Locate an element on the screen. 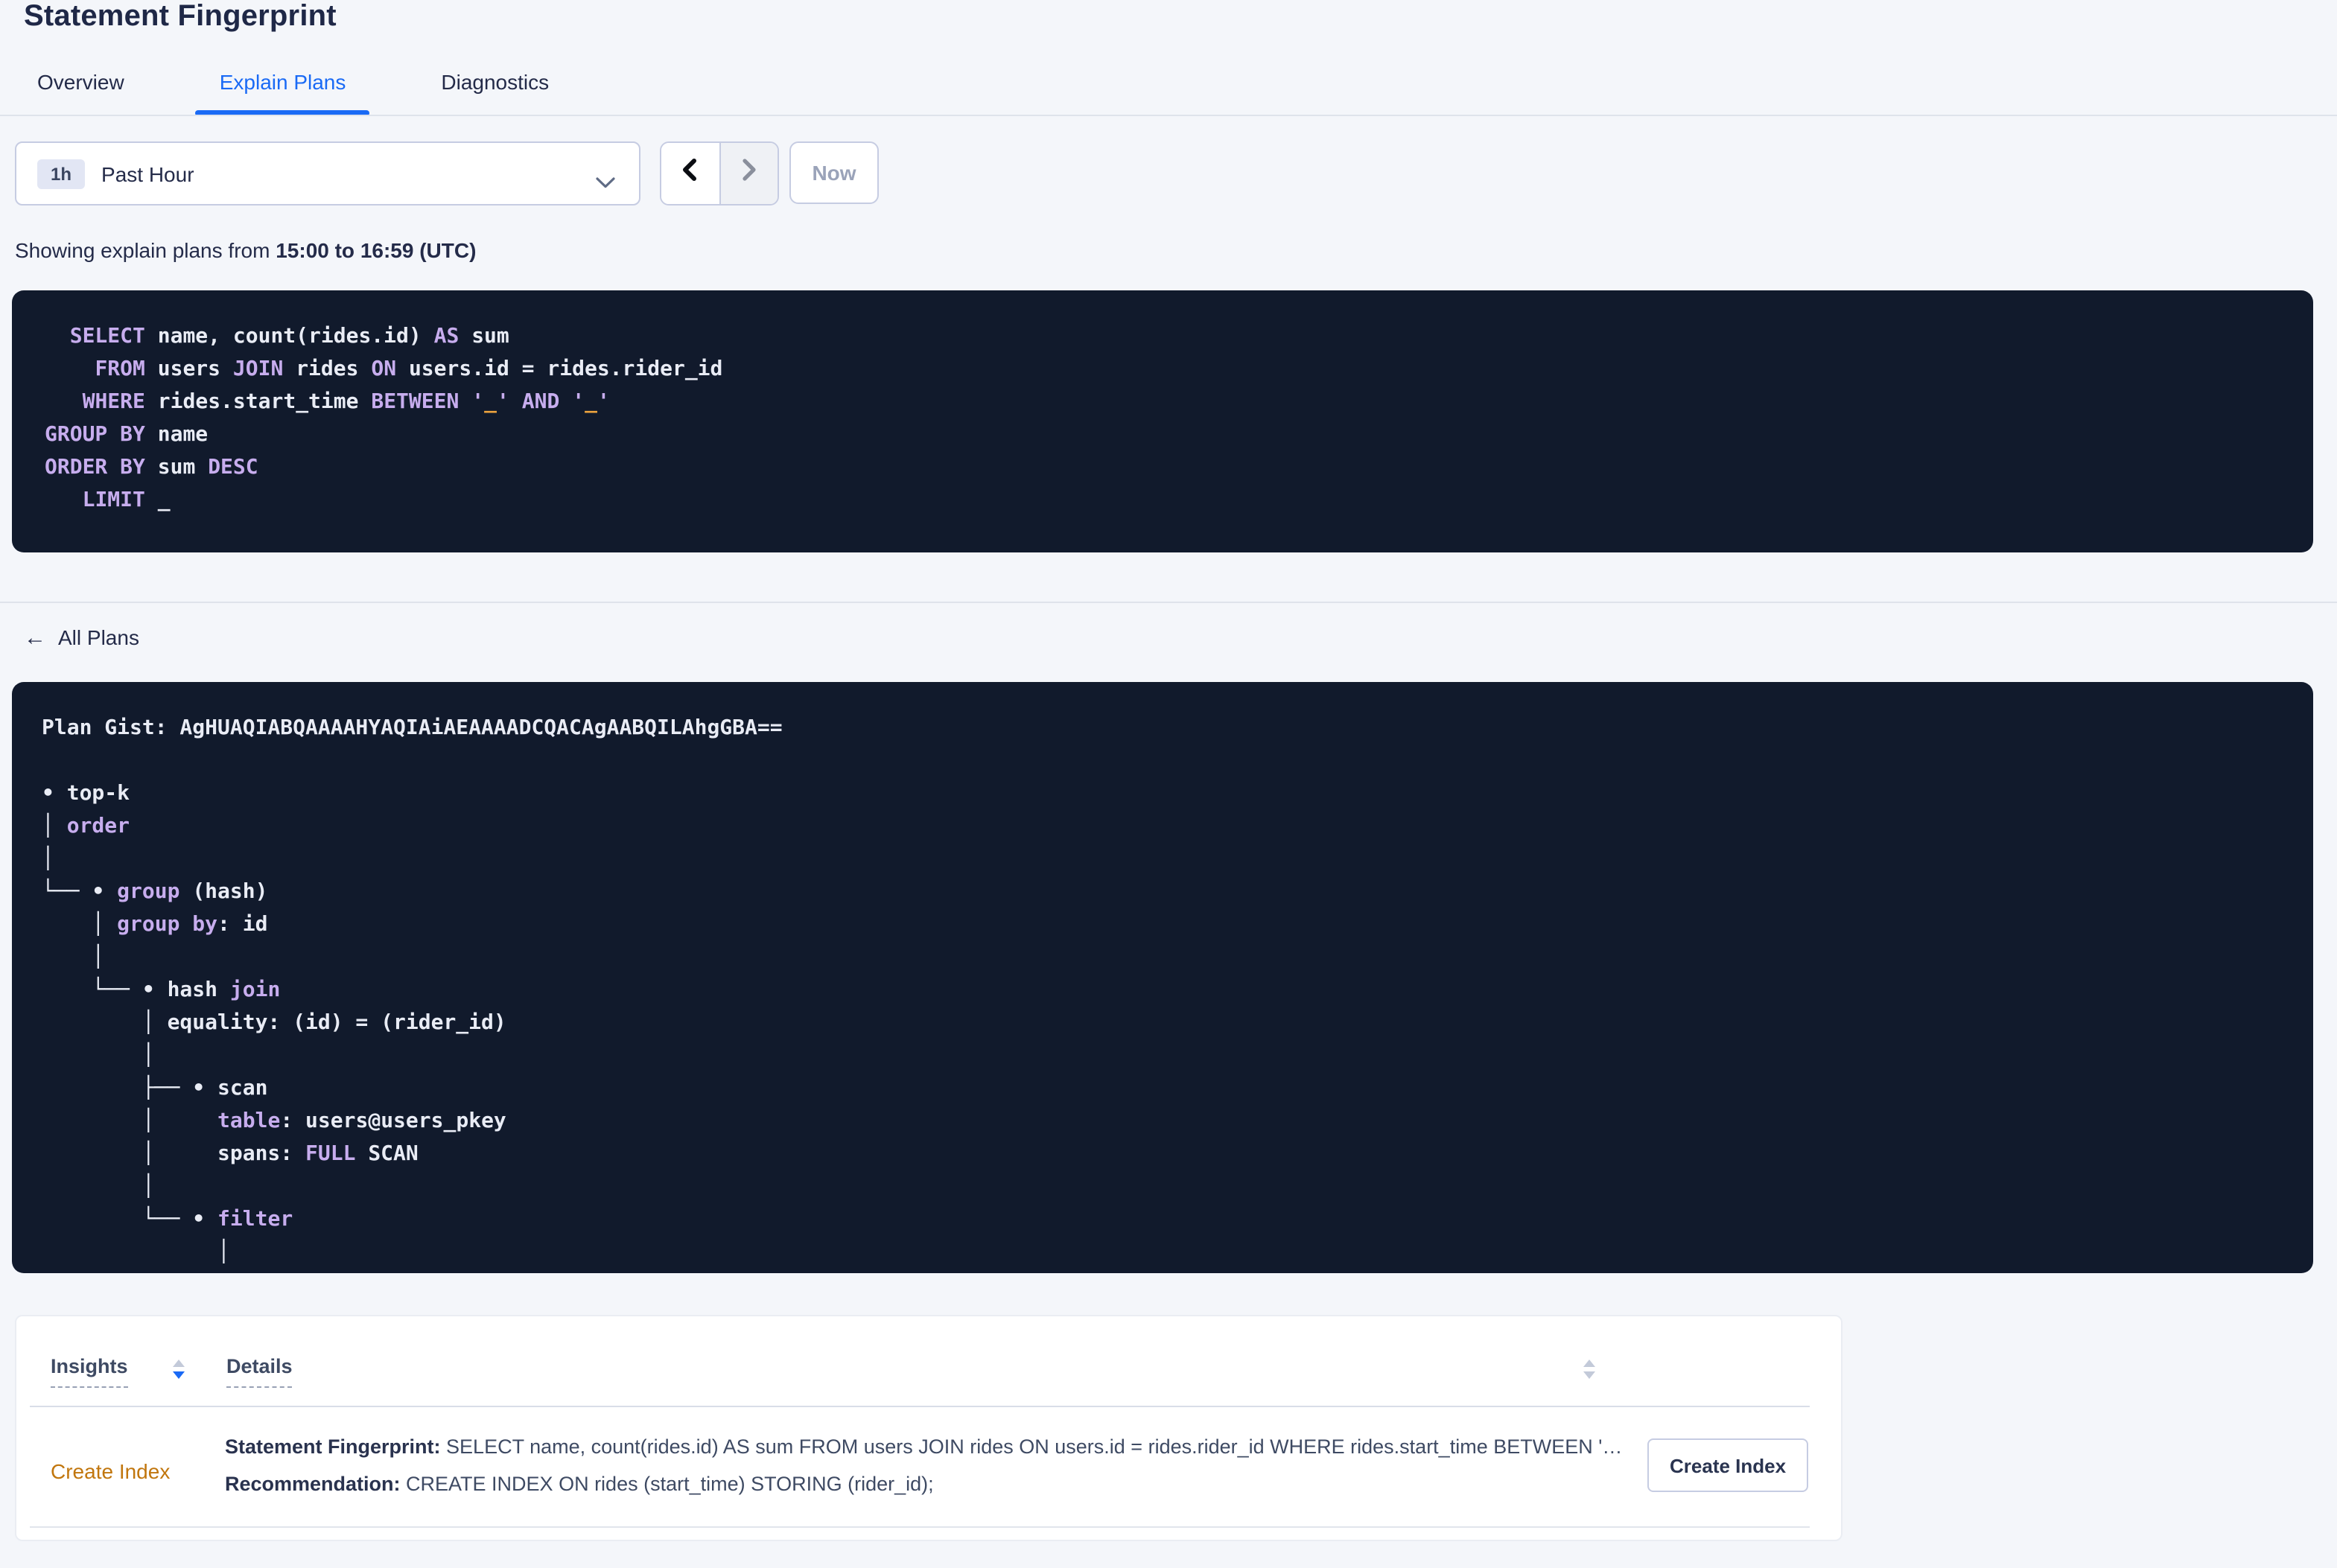  subtitle-prefix: Showing explain plans from is located at coordinates (145, 250).